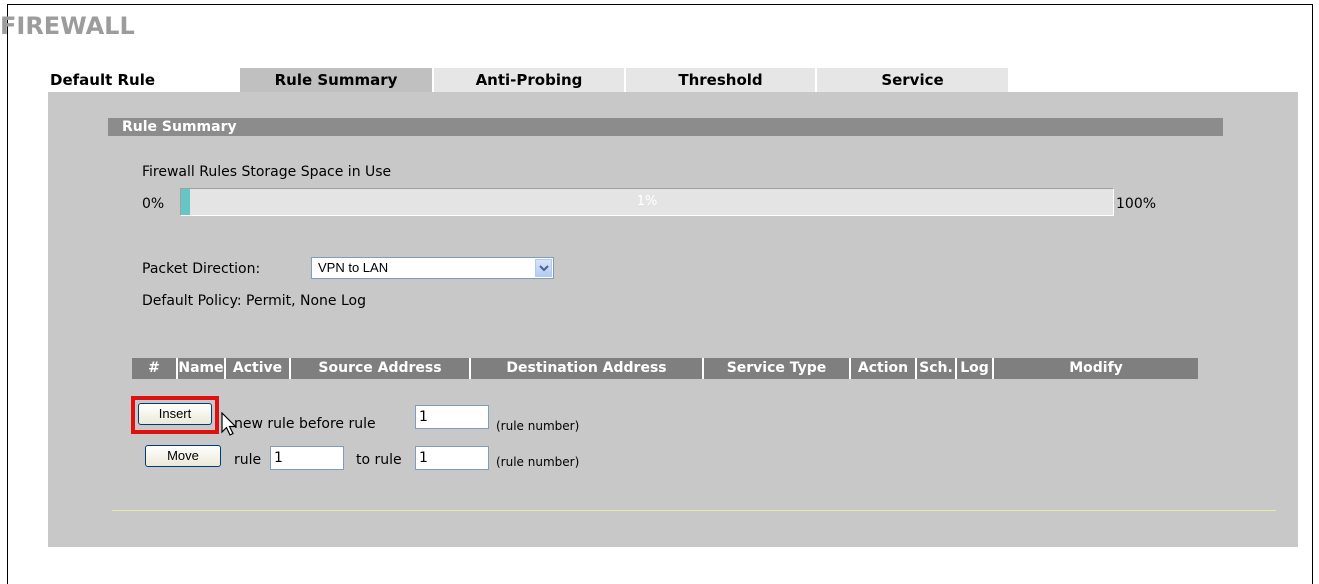 The height and width of the screenshot is (584, 1319). What do you see at coordinates (776, 368) in the screenshot?
I see `column-header-service-type: Service Type` at bounding box center [776, 368].